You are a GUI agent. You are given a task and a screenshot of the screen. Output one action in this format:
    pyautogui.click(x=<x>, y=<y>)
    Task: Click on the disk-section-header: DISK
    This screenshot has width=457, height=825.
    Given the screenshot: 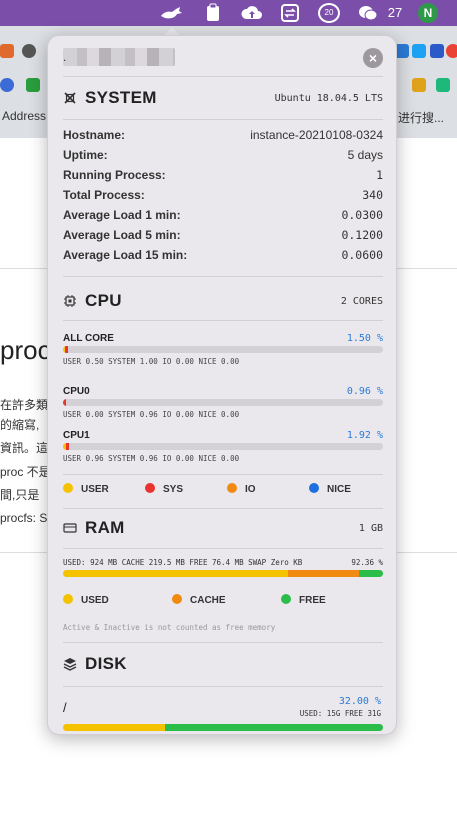 What is the action you would take?
    pyautogui.click(x=223, y=665)
    